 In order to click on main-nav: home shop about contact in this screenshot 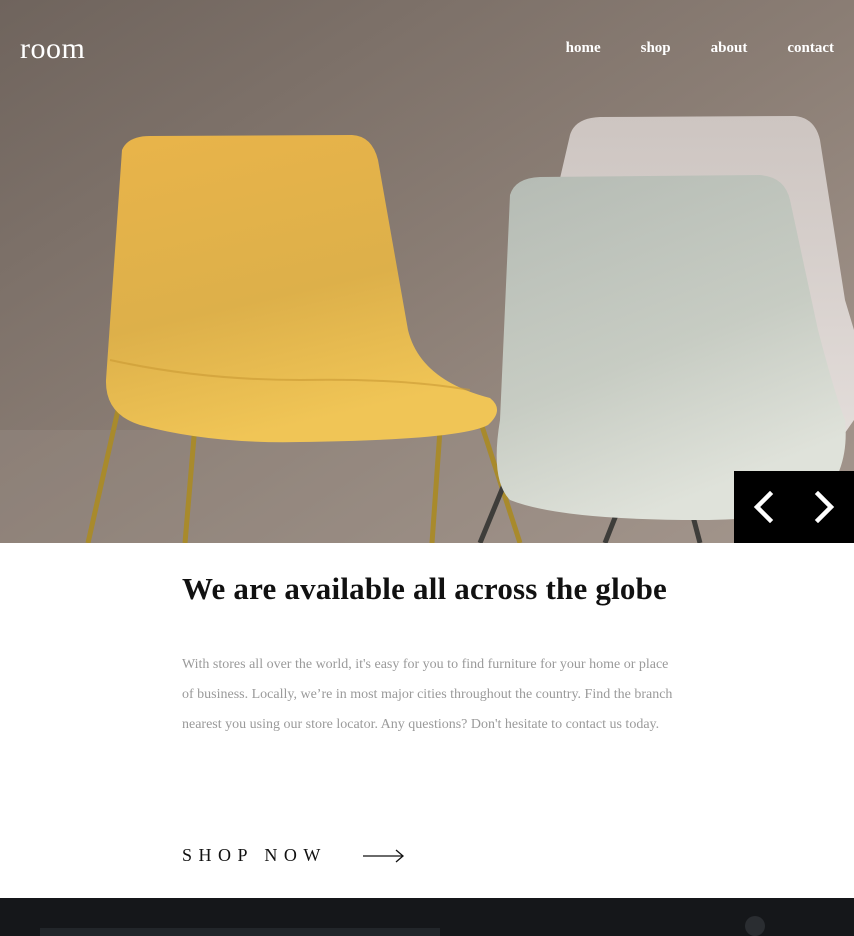, I will do `click(700, 48)`.